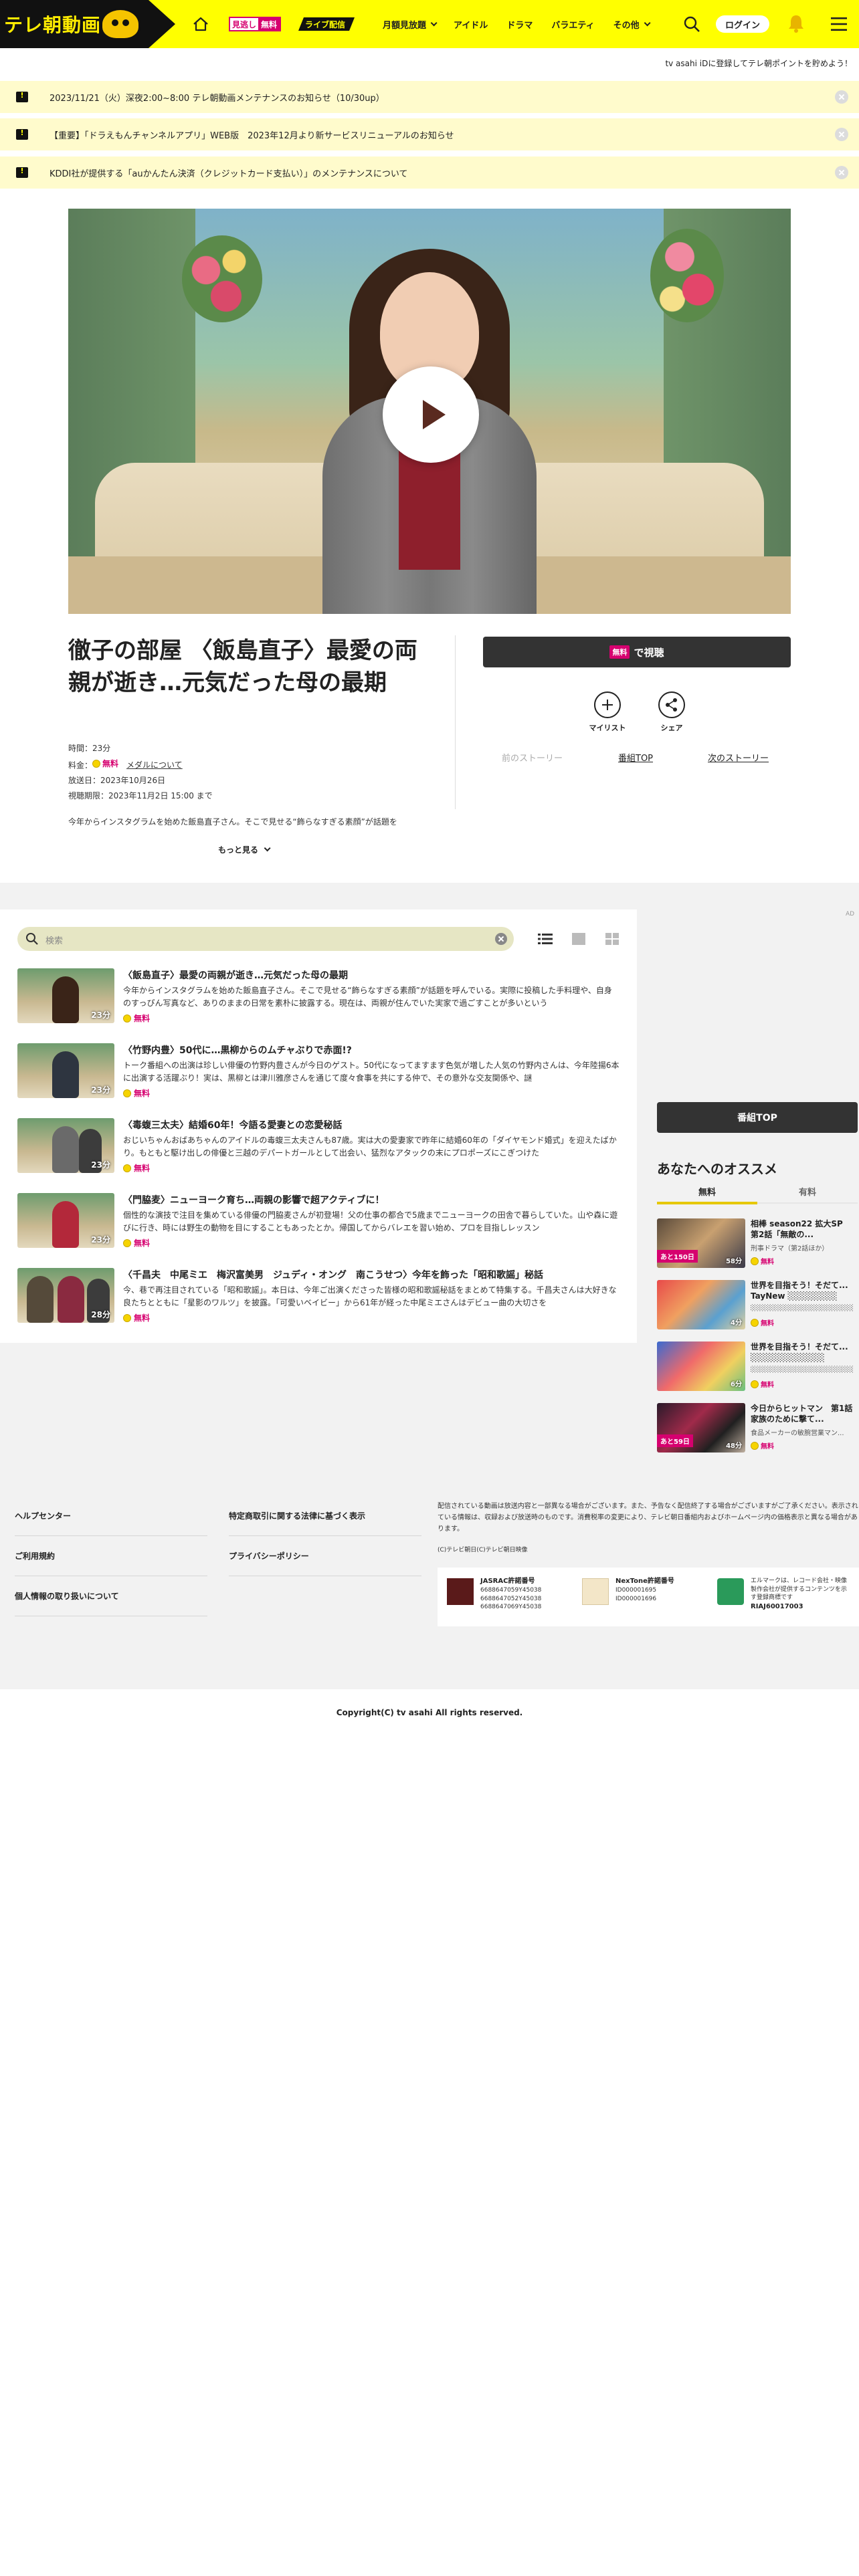  Describe the element at coordinates (796, 23) in the screenshot. I see `bell-icon` at that location.